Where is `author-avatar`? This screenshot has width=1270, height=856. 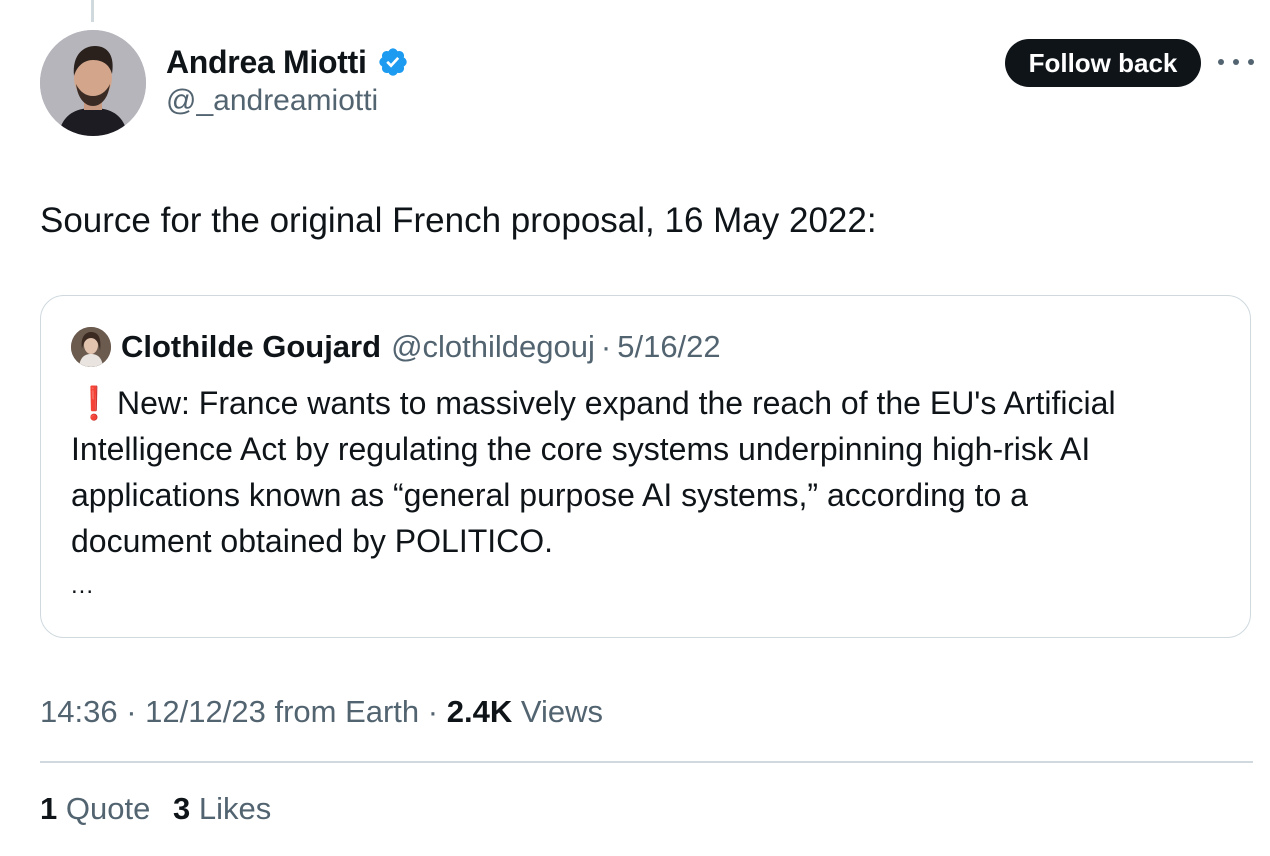
author-avatar is located at coordinates (93, 83).